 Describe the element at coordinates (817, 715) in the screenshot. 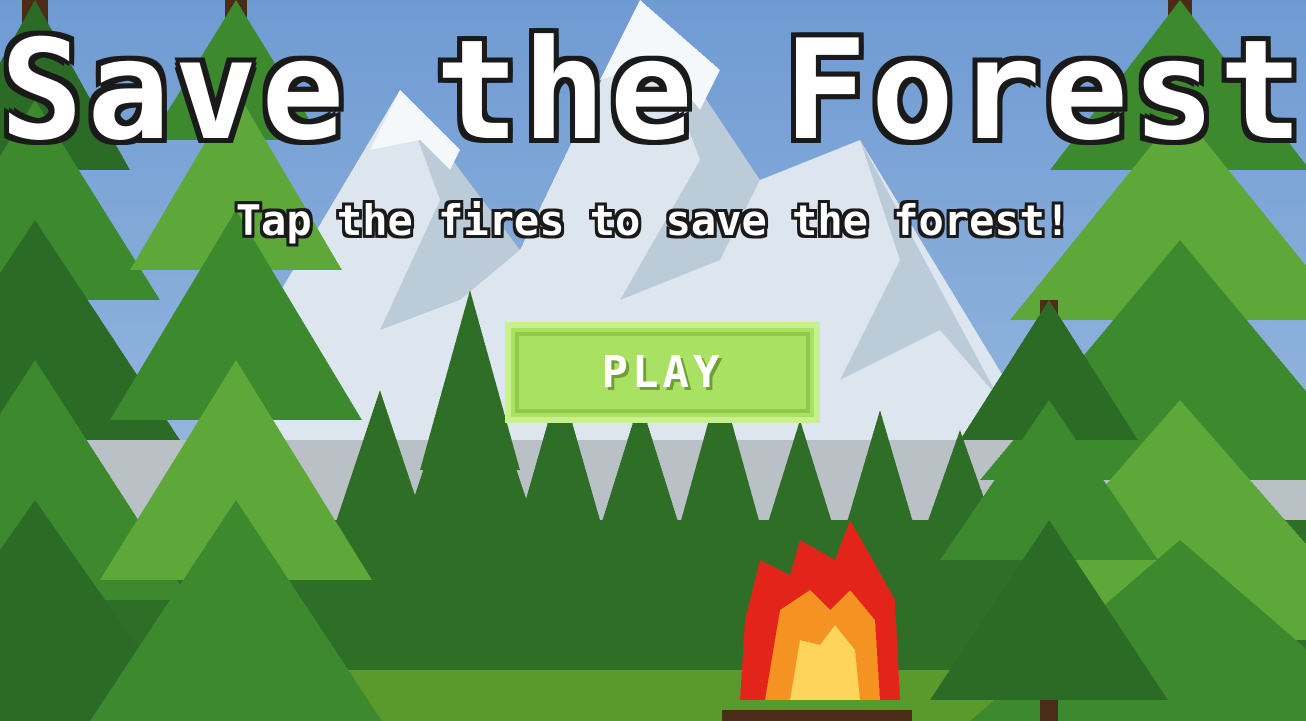

I see `fire-log` at that location.